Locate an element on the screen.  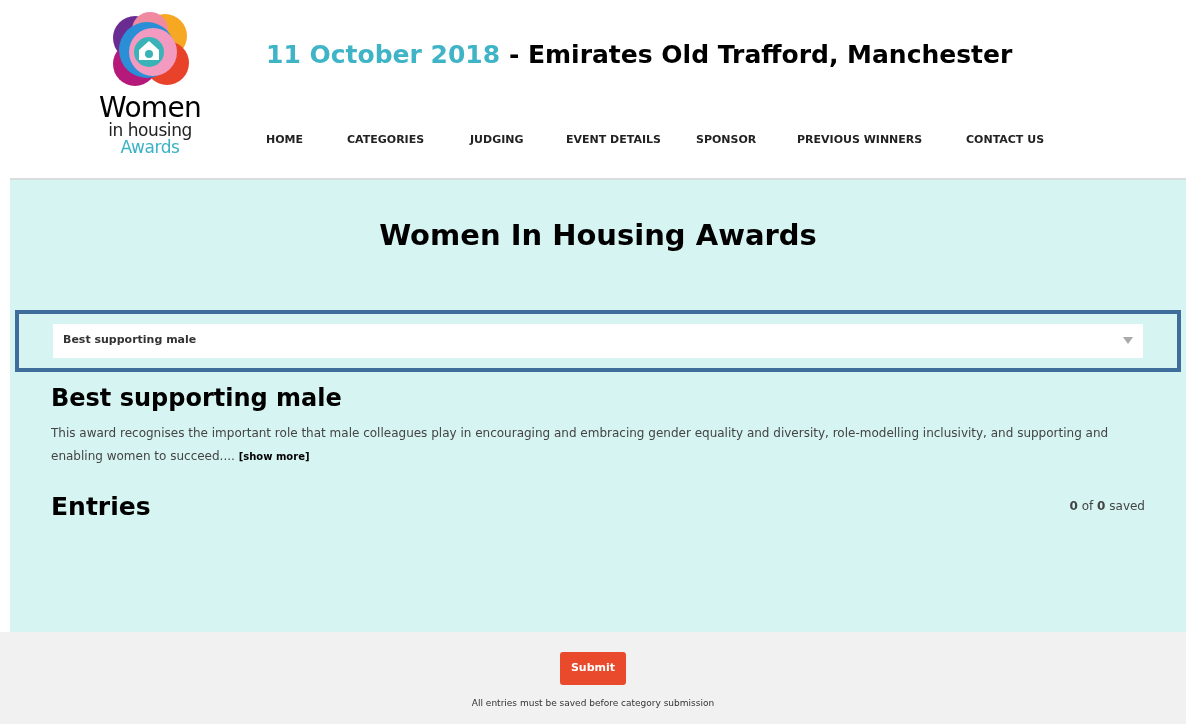
category-title: Best supporting male is located at coordinates (197, 398).